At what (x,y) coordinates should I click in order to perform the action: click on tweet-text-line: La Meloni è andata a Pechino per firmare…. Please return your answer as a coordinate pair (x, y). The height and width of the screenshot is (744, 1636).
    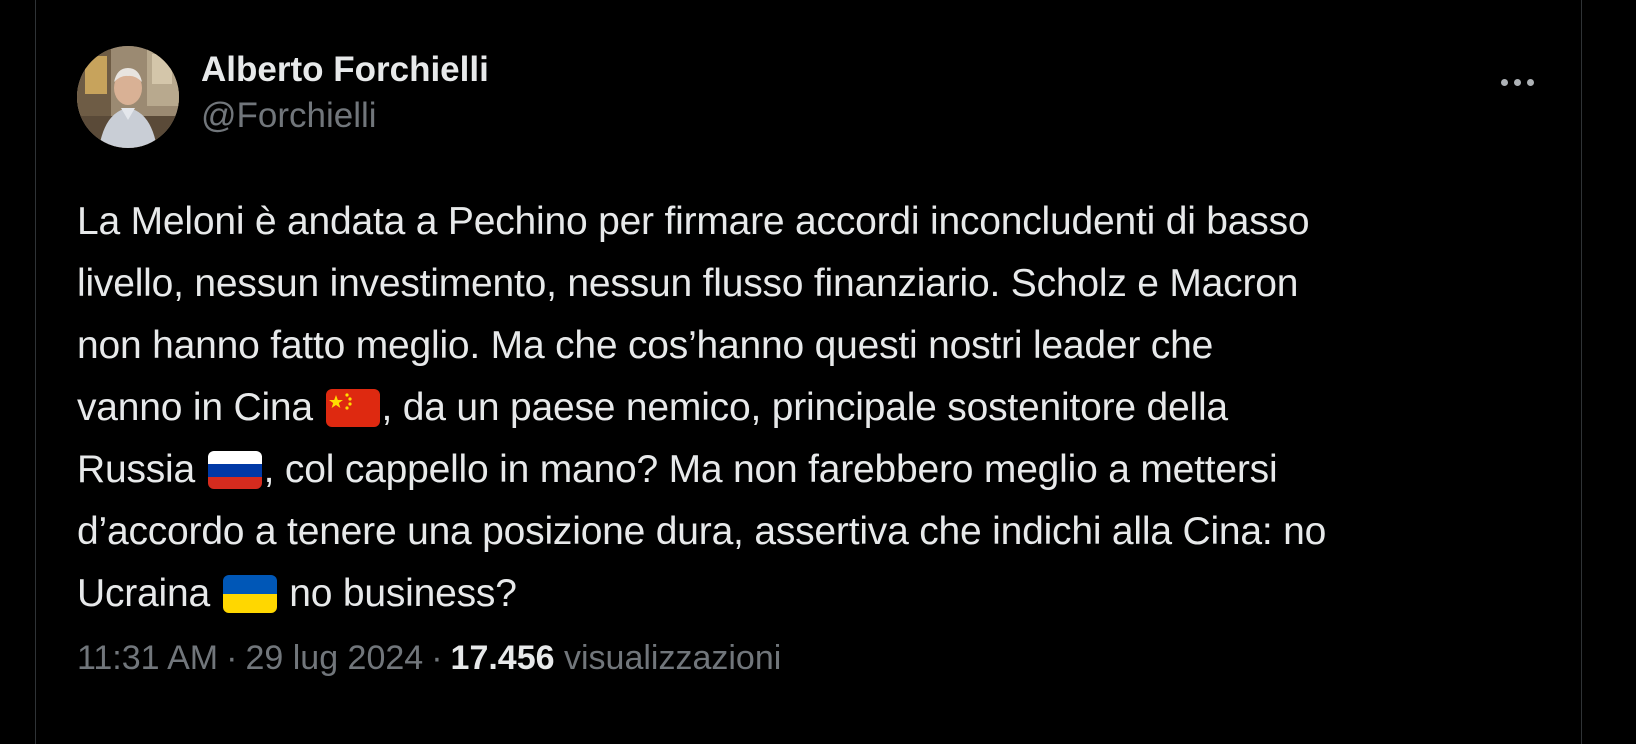
    Looking at the image, I should click on (693, 221).